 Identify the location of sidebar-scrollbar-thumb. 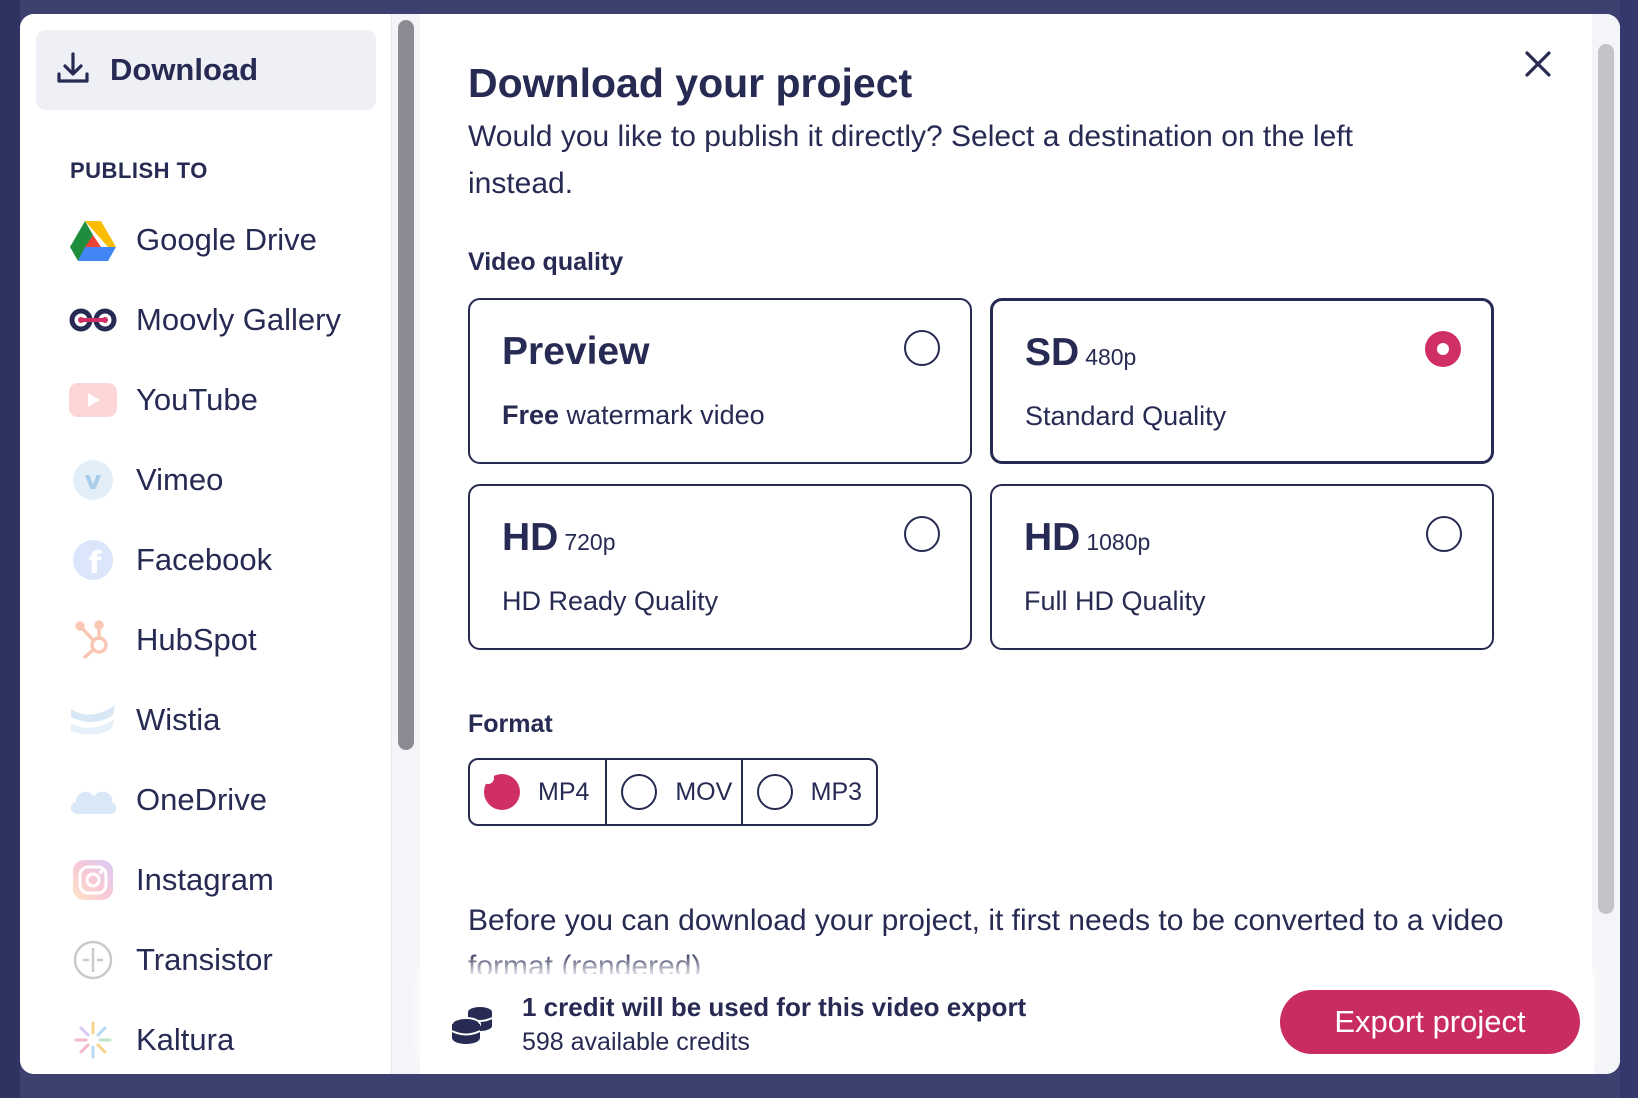
(406, 385).